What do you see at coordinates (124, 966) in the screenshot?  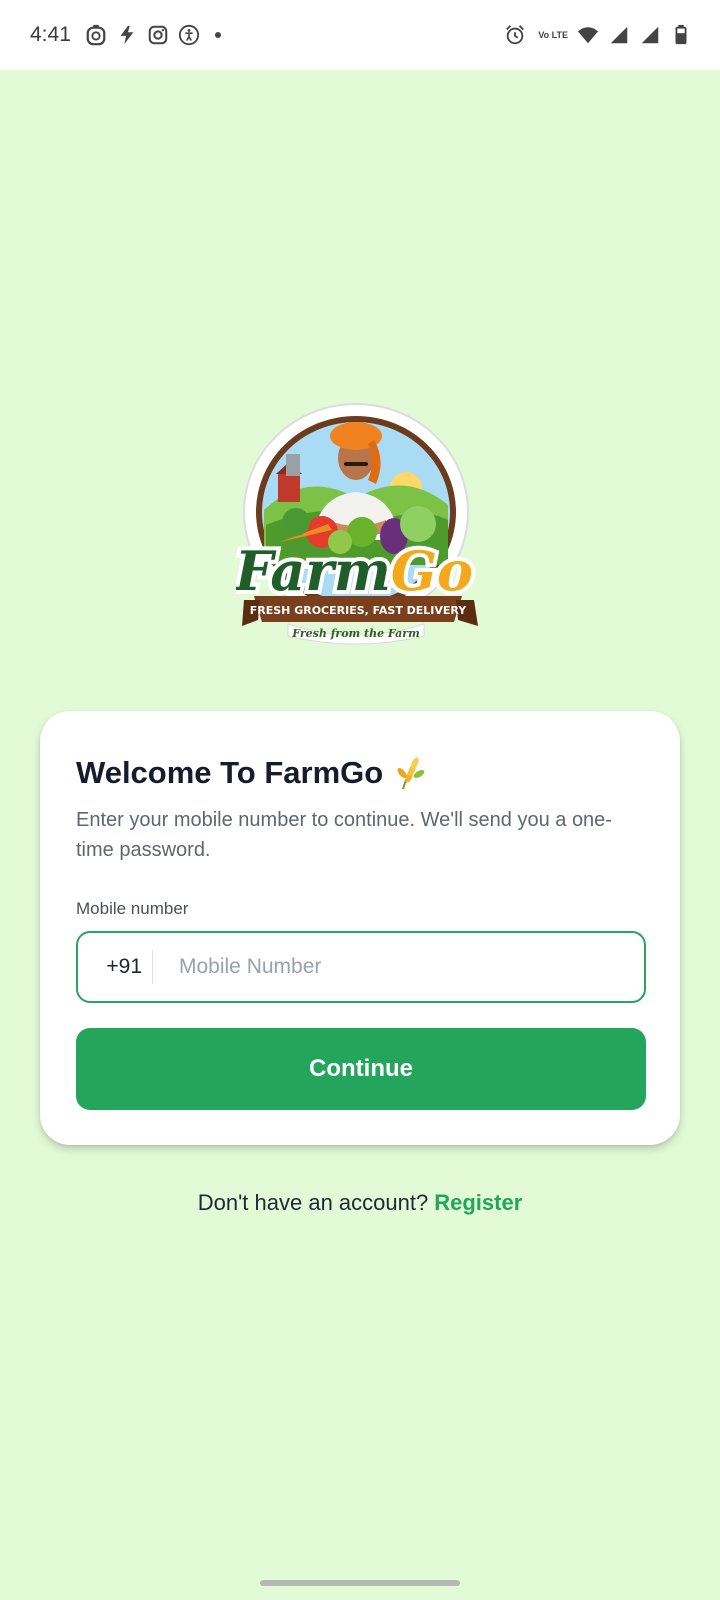 I see `country-code: +91` at bounding box center [124, 966].